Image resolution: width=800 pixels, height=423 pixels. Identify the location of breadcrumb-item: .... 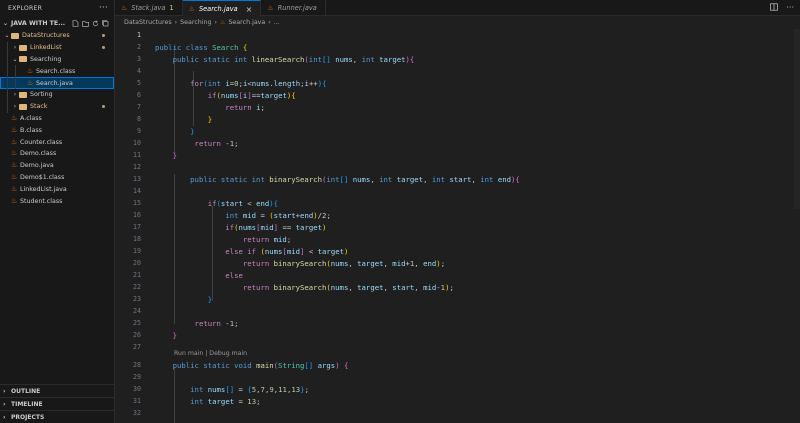
(277, 22).